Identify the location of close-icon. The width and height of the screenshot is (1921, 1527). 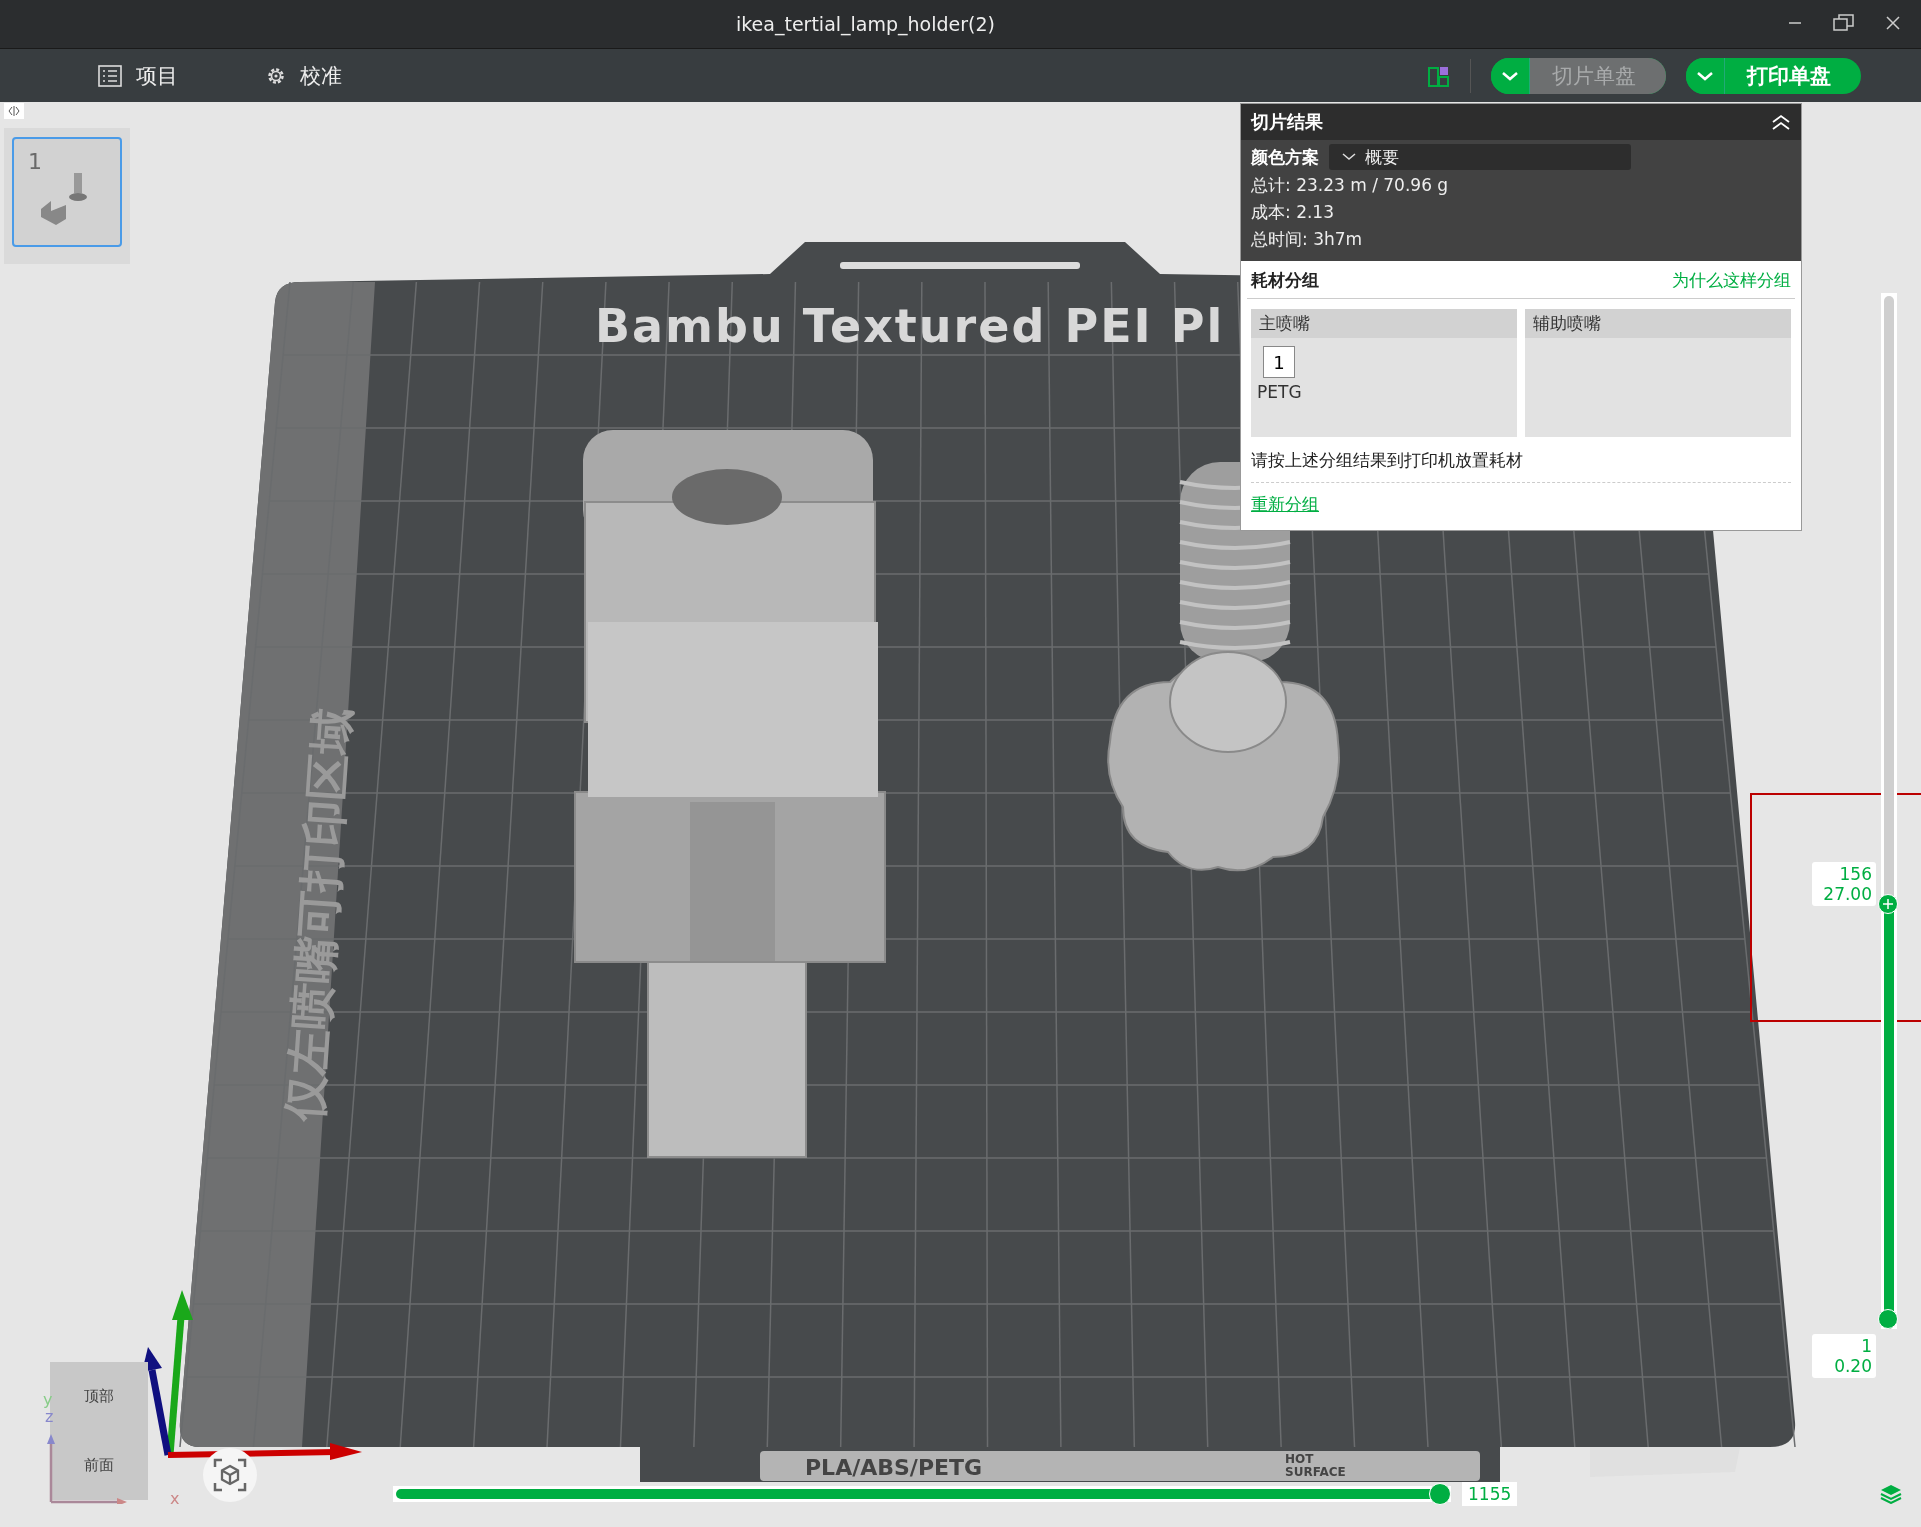
(1893, 23).